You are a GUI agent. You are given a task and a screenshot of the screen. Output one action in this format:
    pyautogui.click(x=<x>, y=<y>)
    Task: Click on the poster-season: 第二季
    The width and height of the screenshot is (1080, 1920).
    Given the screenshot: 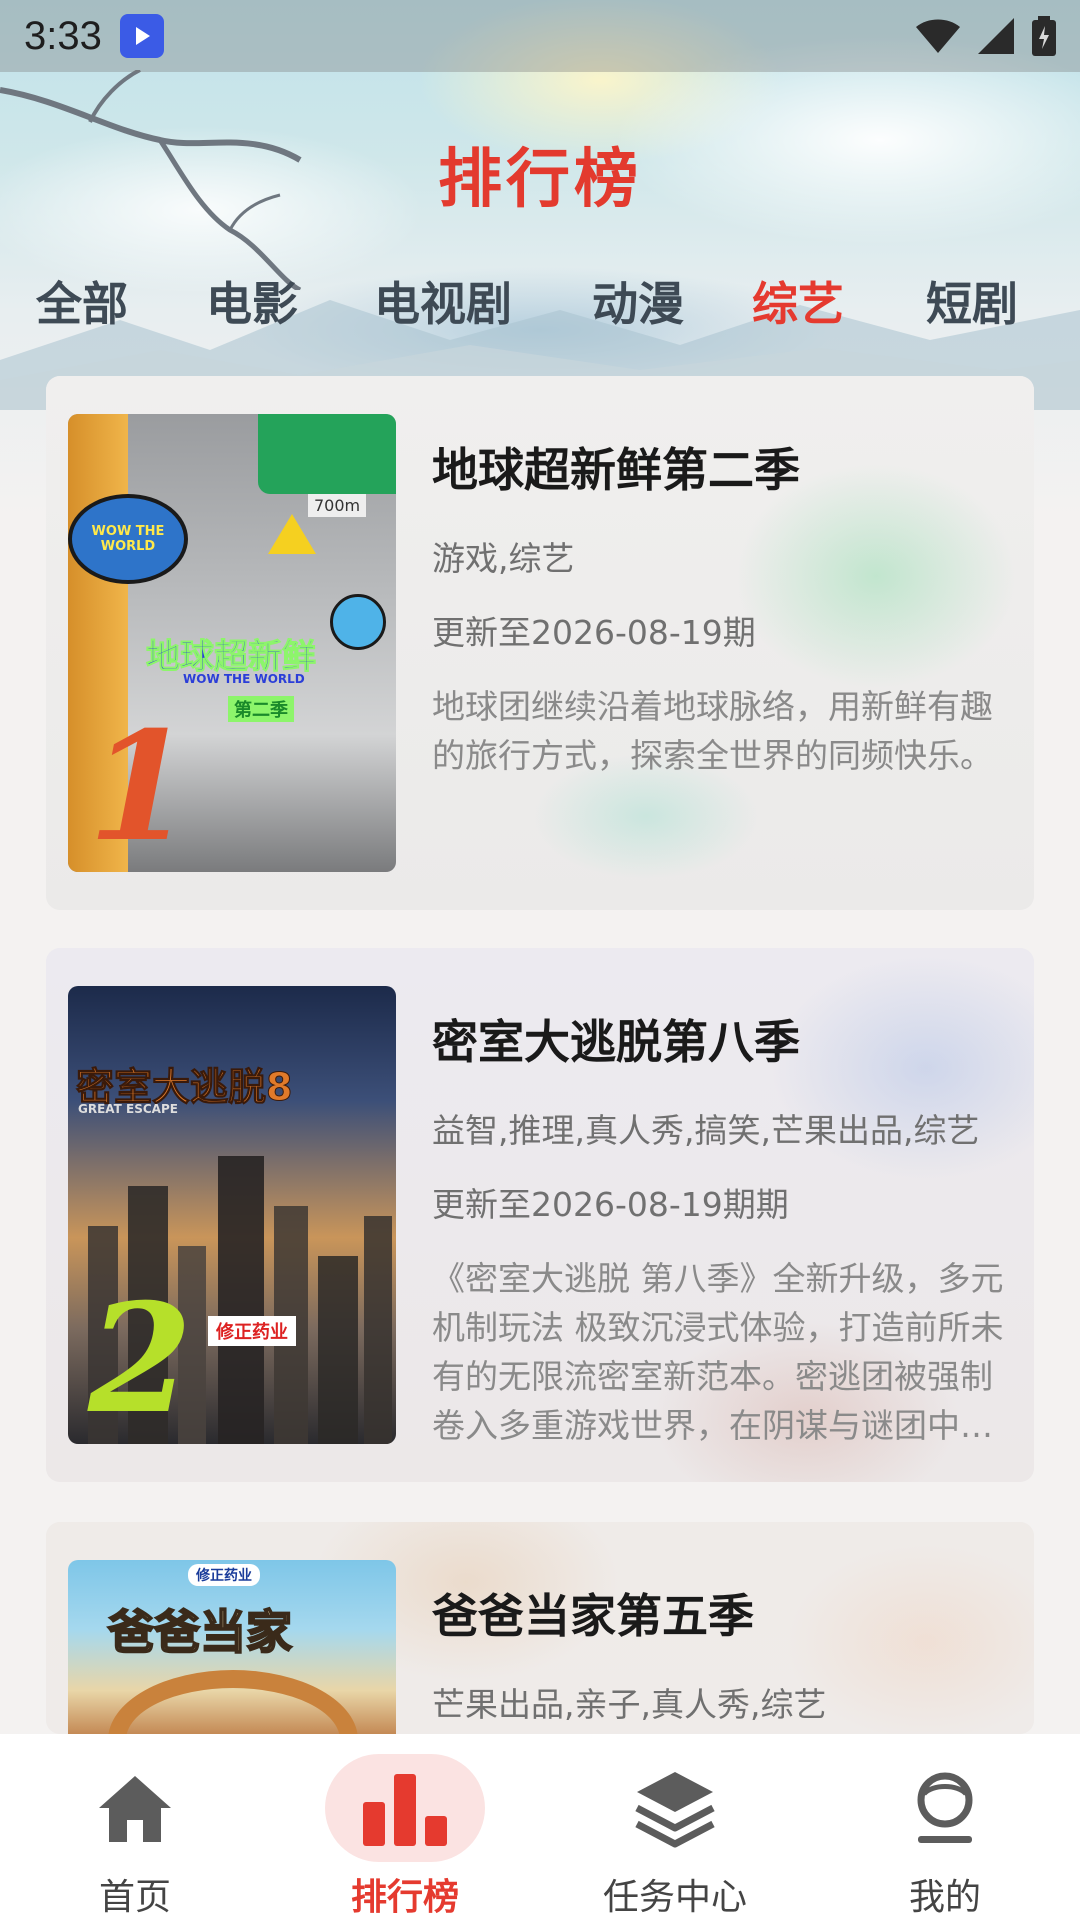 What is the action you would take?
    pyautogui.click(x=261, y=709)
    